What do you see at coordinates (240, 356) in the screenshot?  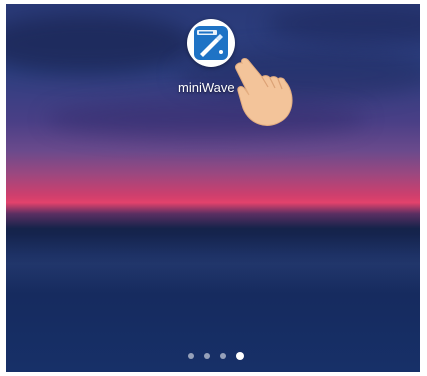 I see `page-dot-active` at bounding box center [240, 356].